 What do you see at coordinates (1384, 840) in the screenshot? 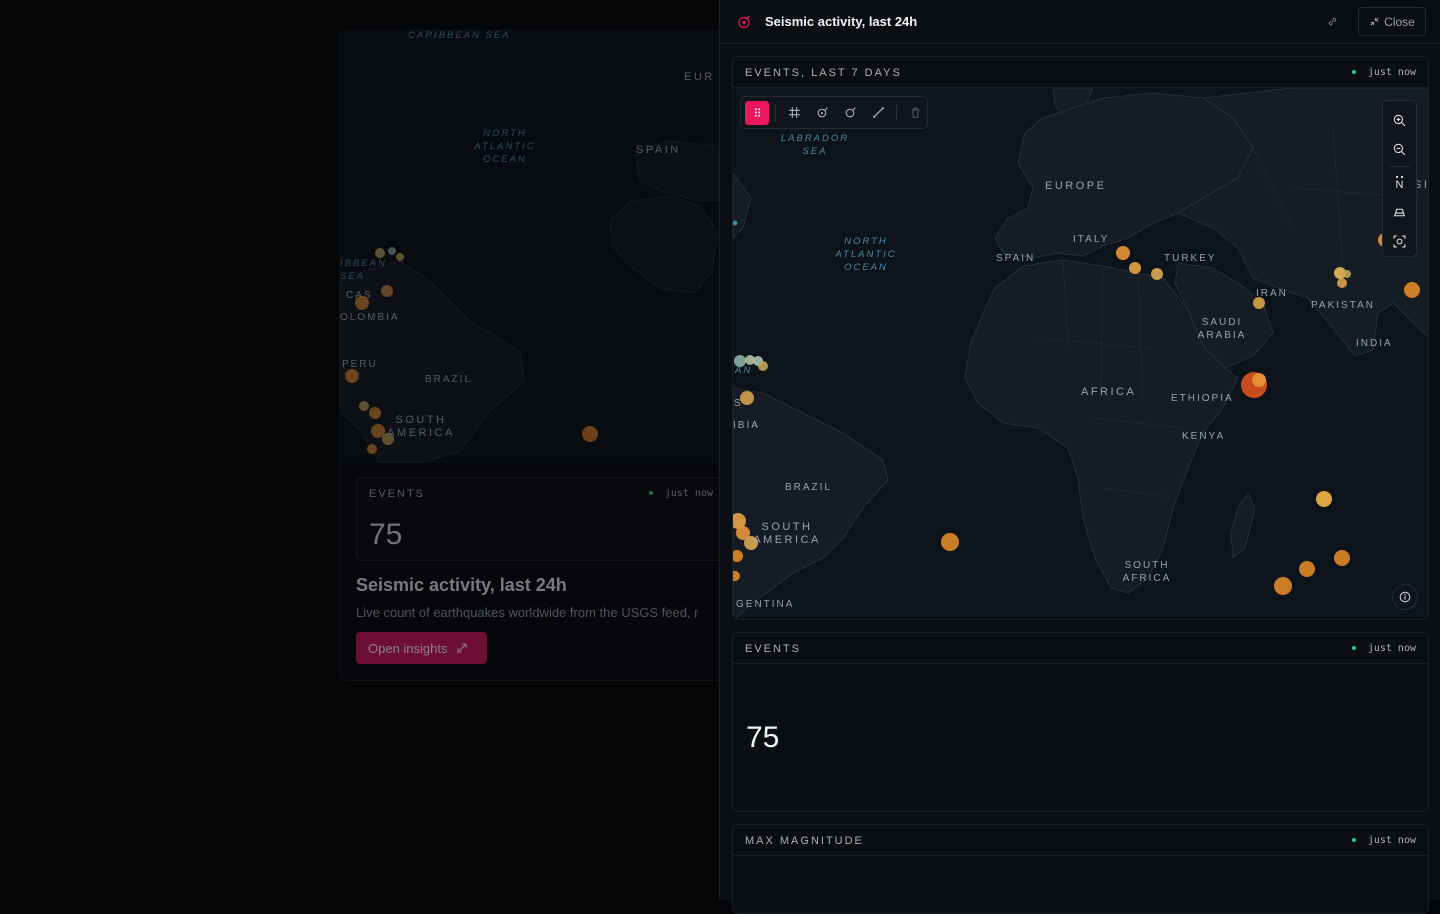
I see `max-magnitude-timestamp: just now` at bounding box center [1384, 840].